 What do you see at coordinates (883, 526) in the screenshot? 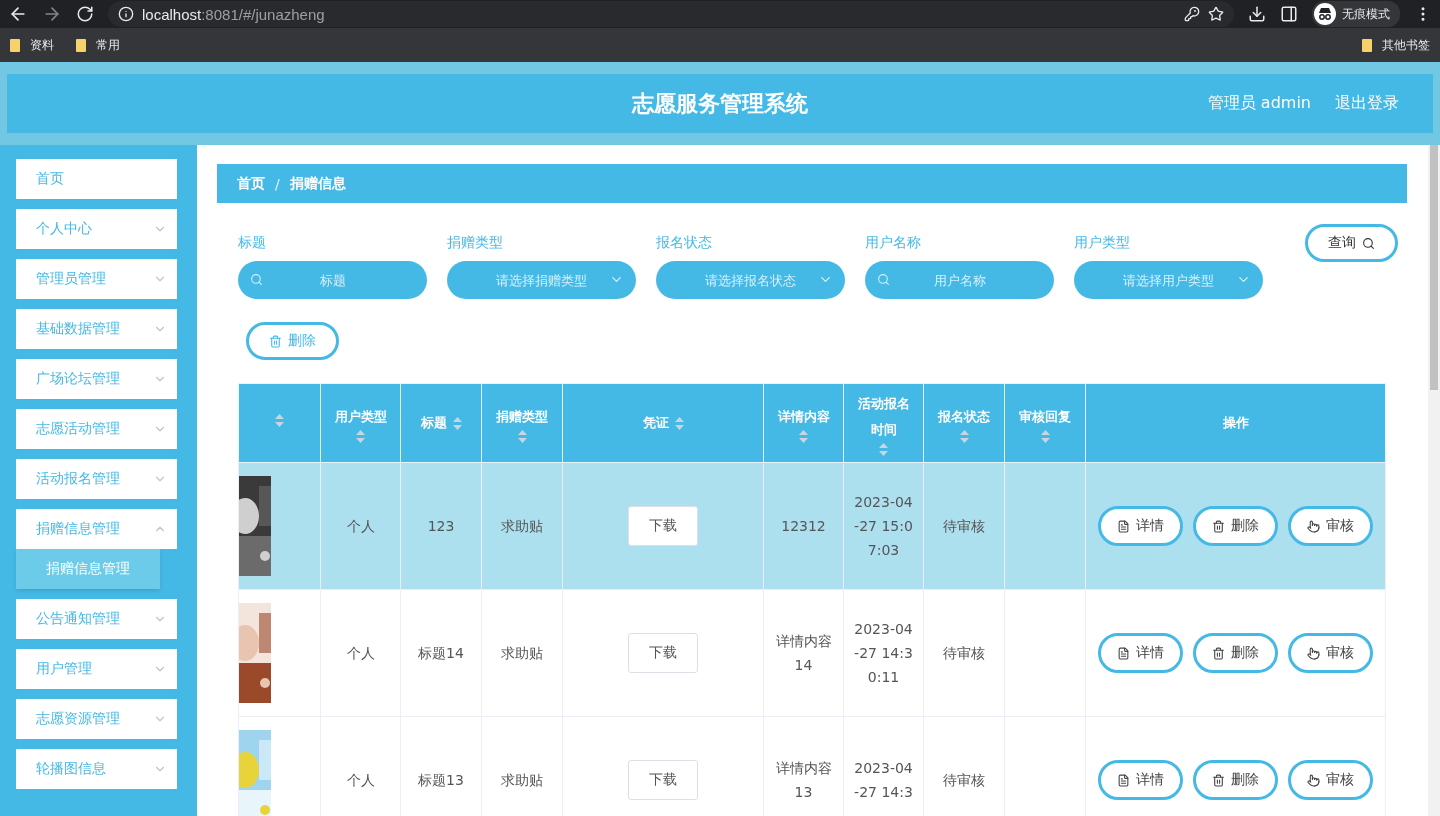
I see `table-cell-text: 2023-04-27 15:07:03` at bounding box center [883, 526].